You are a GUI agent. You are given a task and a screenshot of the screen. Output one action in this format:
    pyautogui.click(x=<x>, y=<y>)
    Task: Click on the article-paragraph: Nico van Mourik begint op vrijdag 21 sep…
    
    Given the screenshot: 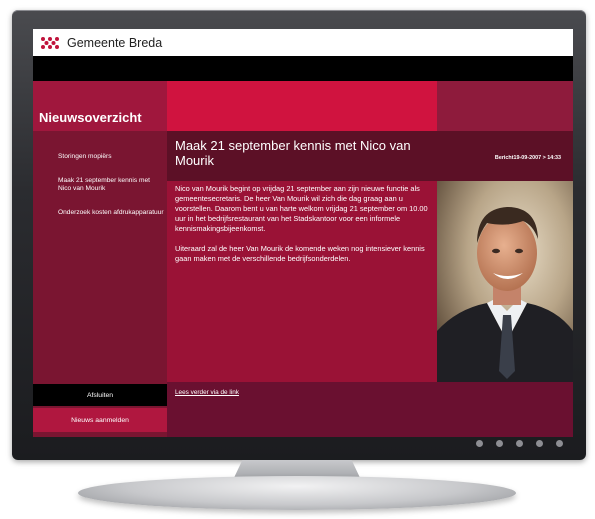 What is the action you would take?
    pyautogui.click(x=301, y=208)
    